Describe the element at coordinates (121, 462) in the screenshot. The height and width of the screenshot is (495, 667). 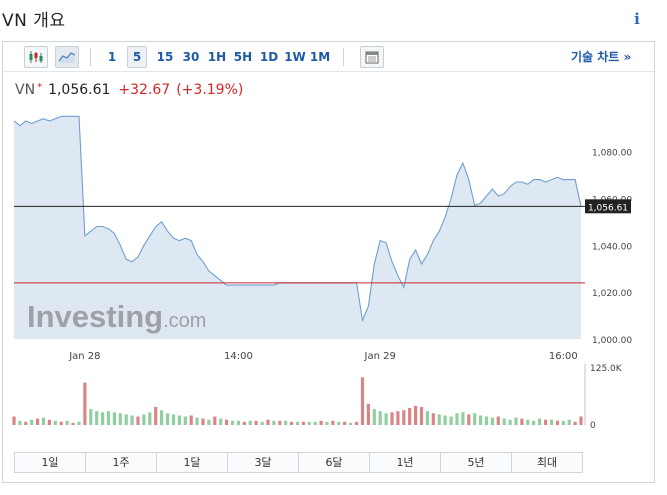
I see `range-1w: 1주` at that location.